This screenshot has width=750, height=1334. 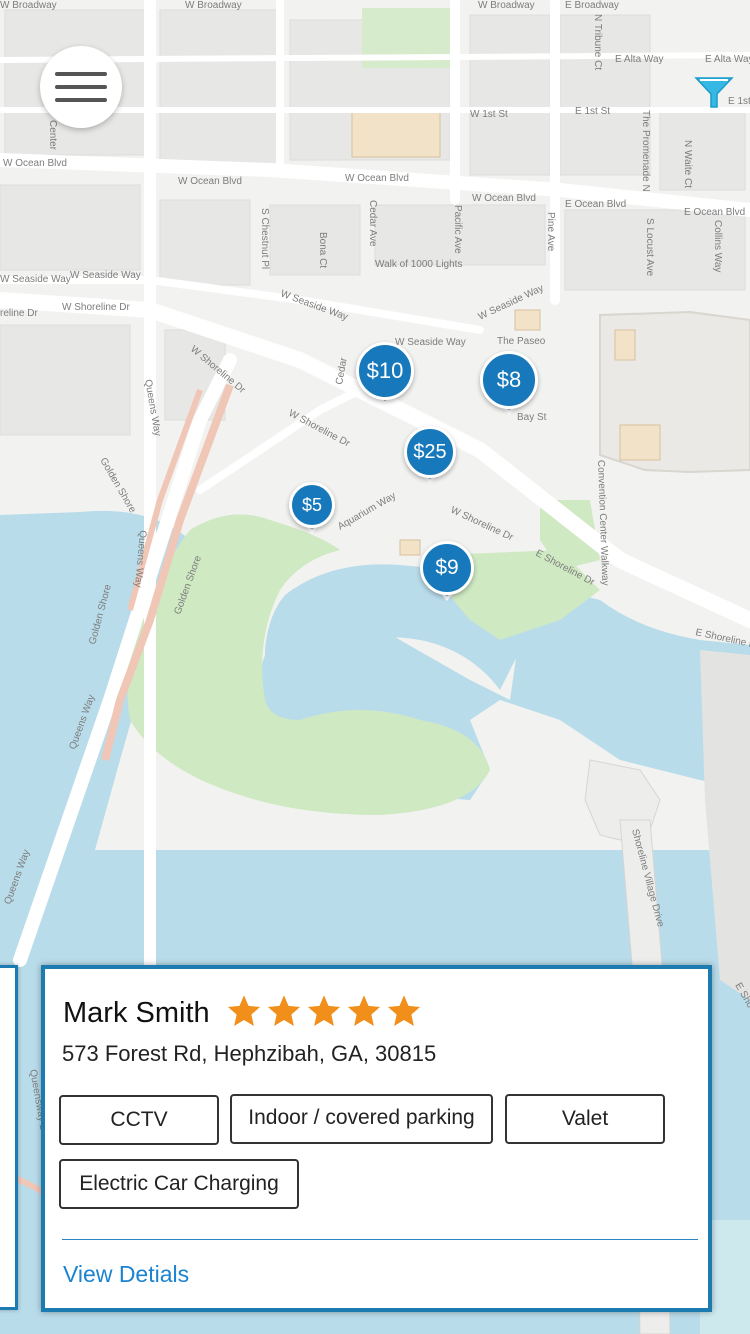 What do you see at coordinates (430, 452) in the screenshot?
I see `price-pin-label: $25` at bounding box center [430, 452].